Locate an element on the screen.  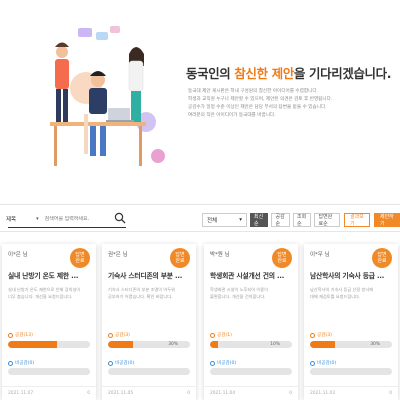
card-date: 2021.11.05 is located at coordinates (121, 393).